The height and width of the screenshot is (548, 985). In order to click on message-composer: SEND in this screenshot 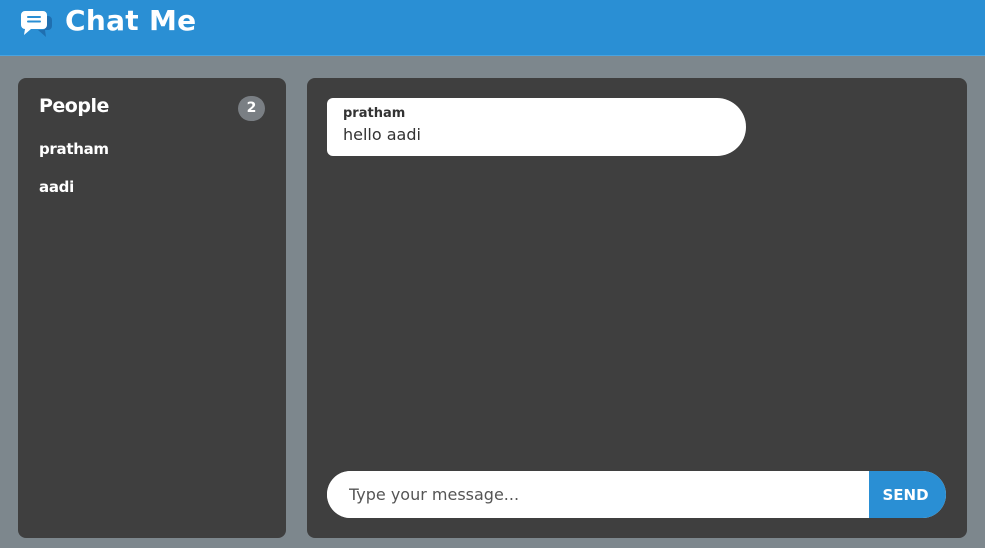, I will do `click(636, 494)`.